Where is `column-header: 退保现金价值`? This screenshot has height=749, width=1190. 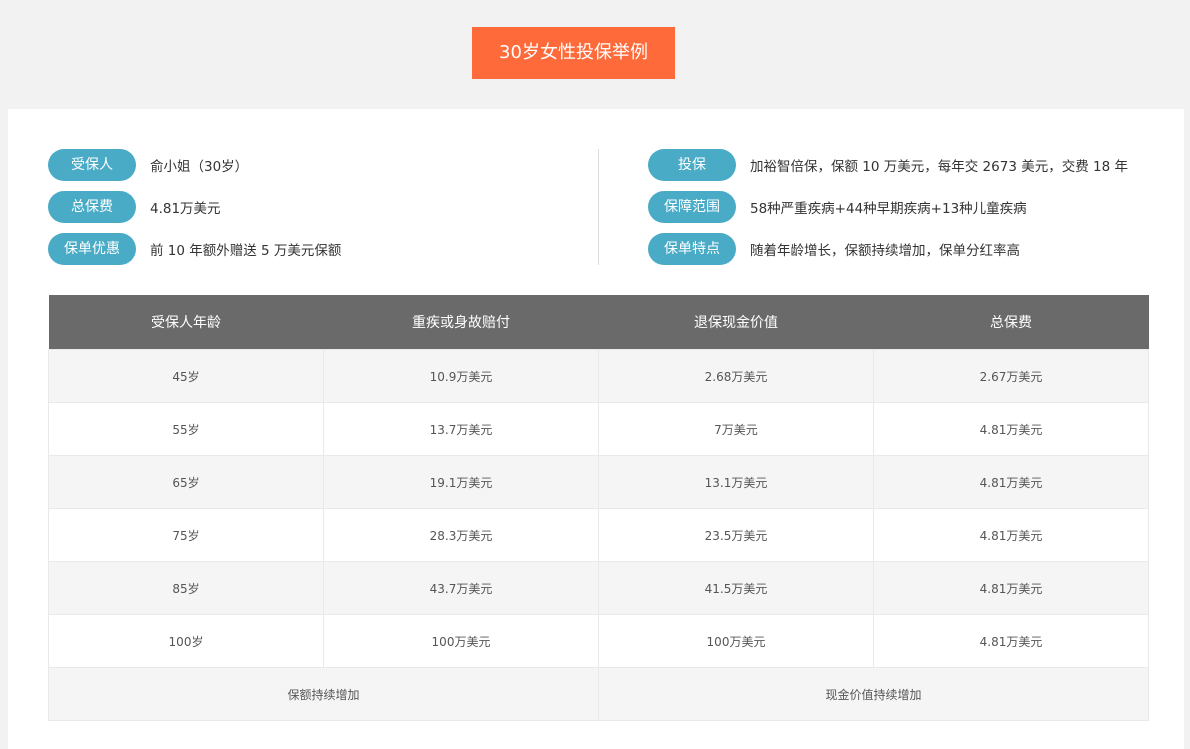 column-header: 退保现金价值 is located at coordinates (736, 322).